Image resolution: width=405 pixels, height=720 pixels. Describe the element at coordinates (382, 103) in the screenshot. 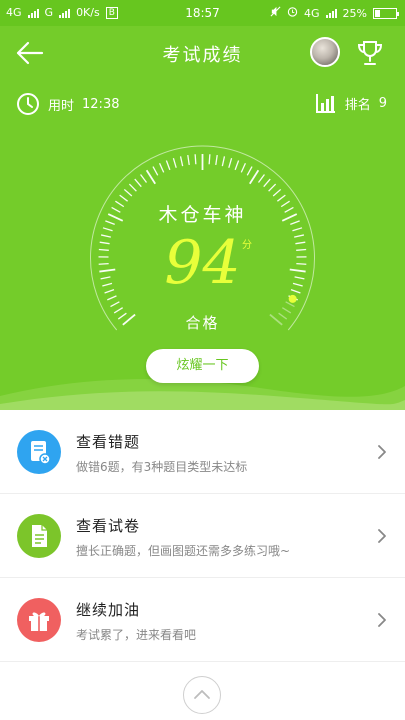

I see `rank-value: 9` at that location.